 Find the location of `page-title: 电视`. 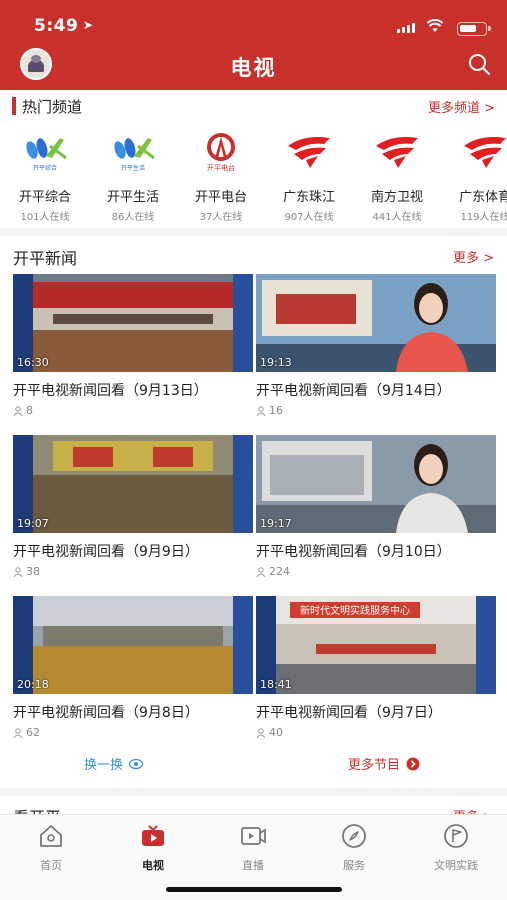

page-title: 电视 is located at coordinates (253, 68).